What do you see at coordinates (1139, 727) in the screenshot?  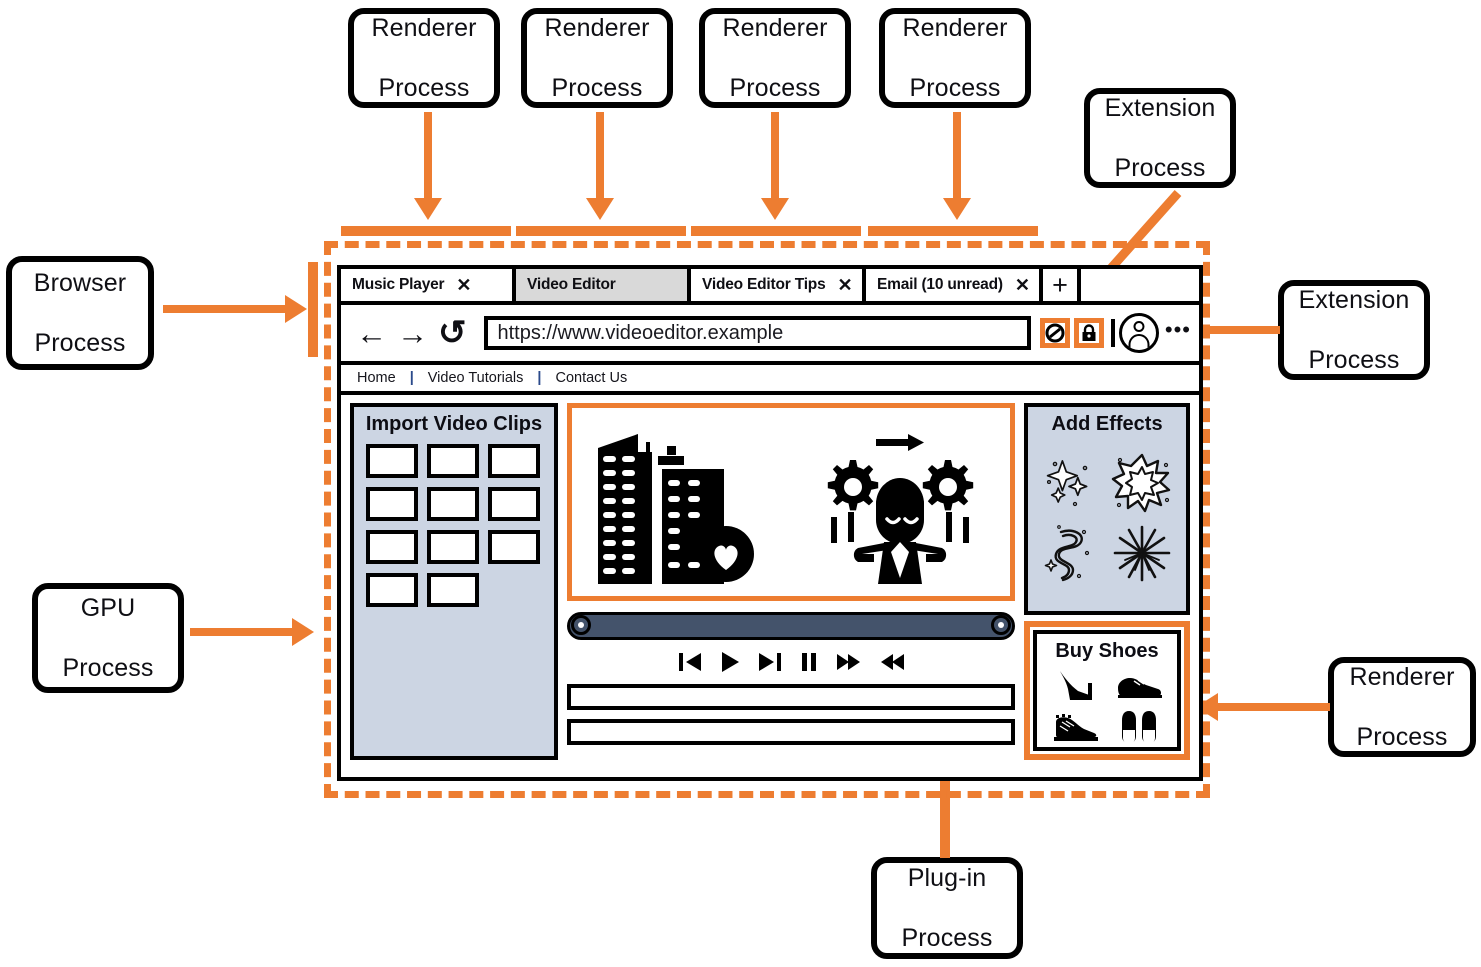 I see `slippers-icon` at bounding box center [1139, 727].